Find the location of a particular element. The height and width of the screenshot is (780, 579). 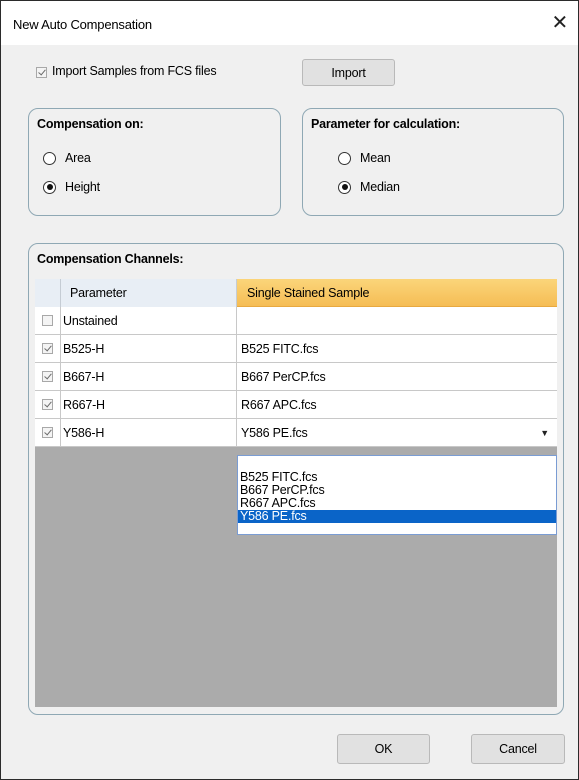

radio-median-button is located at coordinates (344, 187).